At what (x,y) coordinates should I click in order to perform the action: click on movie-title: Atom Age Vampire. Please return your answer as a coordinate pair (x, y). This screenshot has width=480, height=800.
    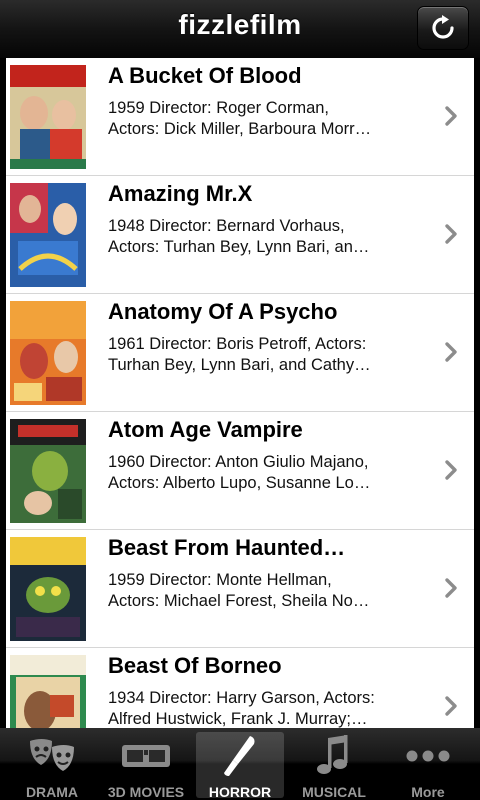
    Looking at the image, I should click on (205, 429).